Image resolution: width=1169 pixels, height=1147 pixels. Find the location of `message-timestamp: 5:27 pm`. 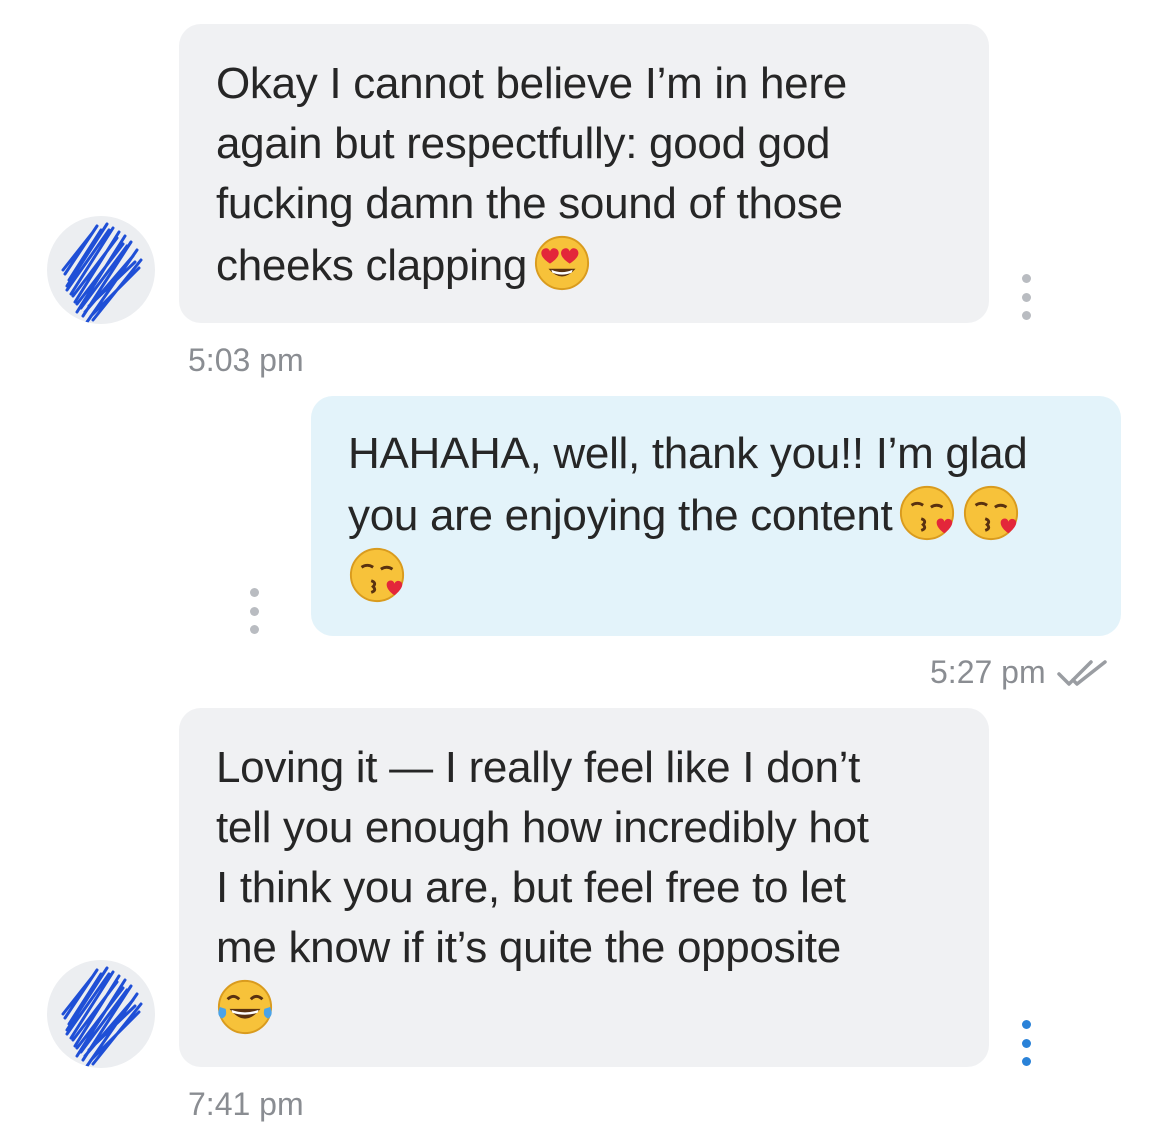

message-timestamp: 5:27 pm is located at coordinates (988, 672).